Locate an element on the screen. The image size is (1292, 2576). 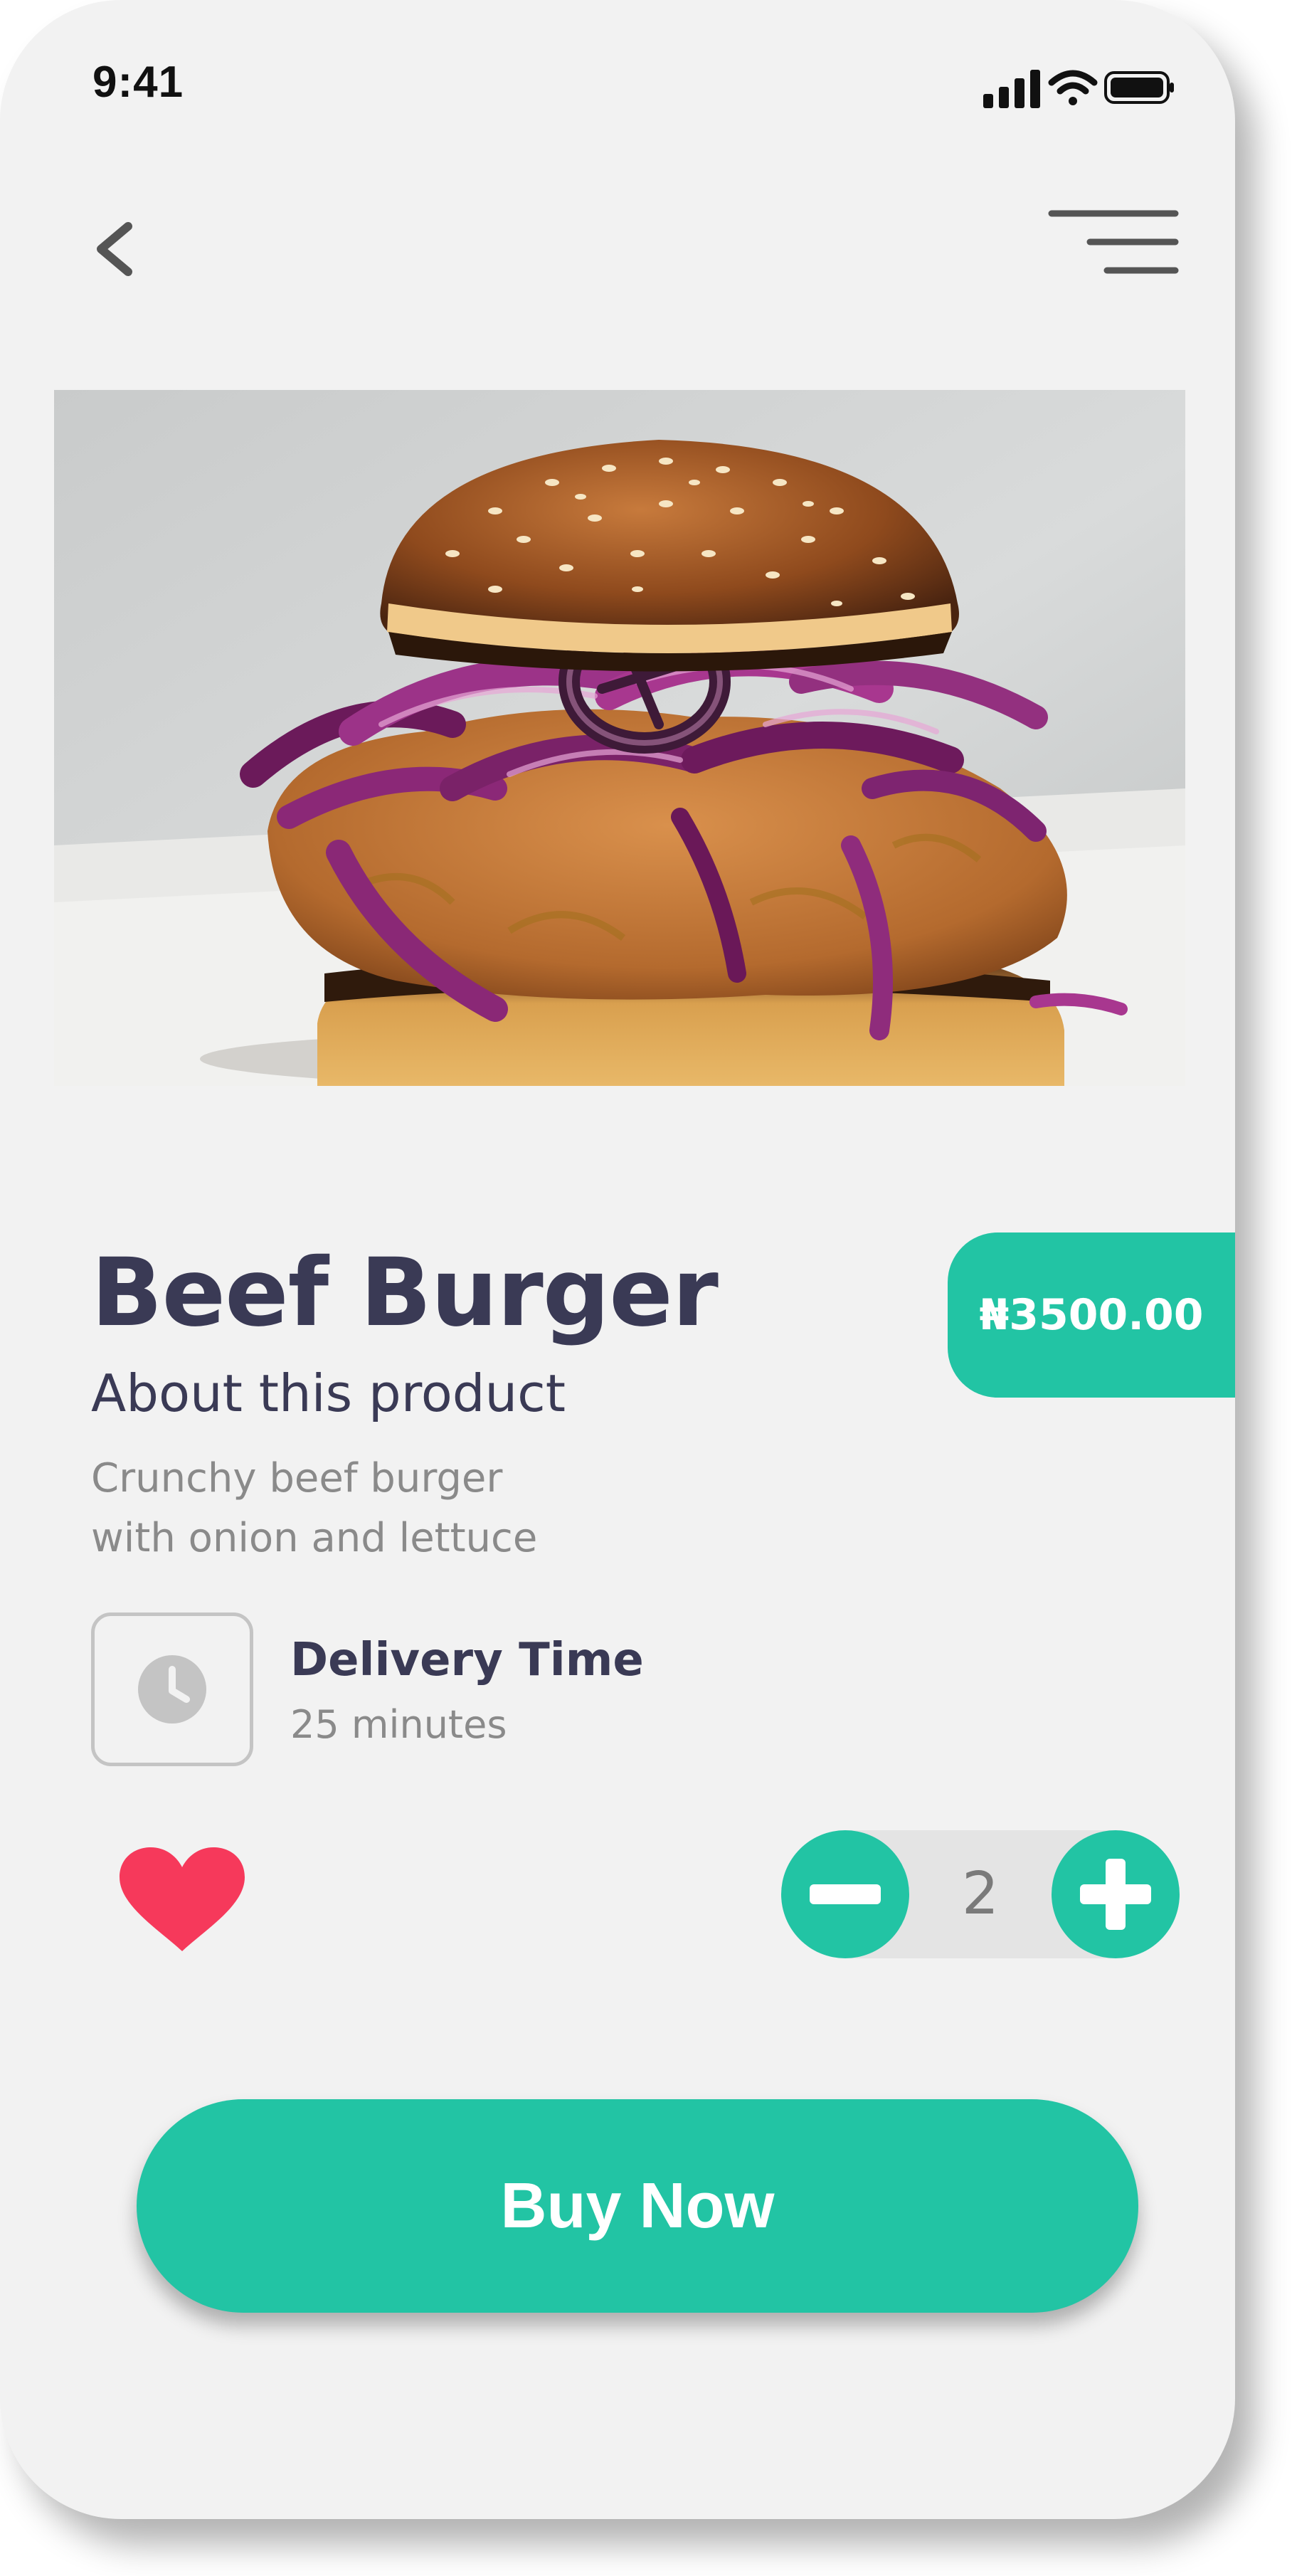
favorite-button is located at coordinates (182, 1899).